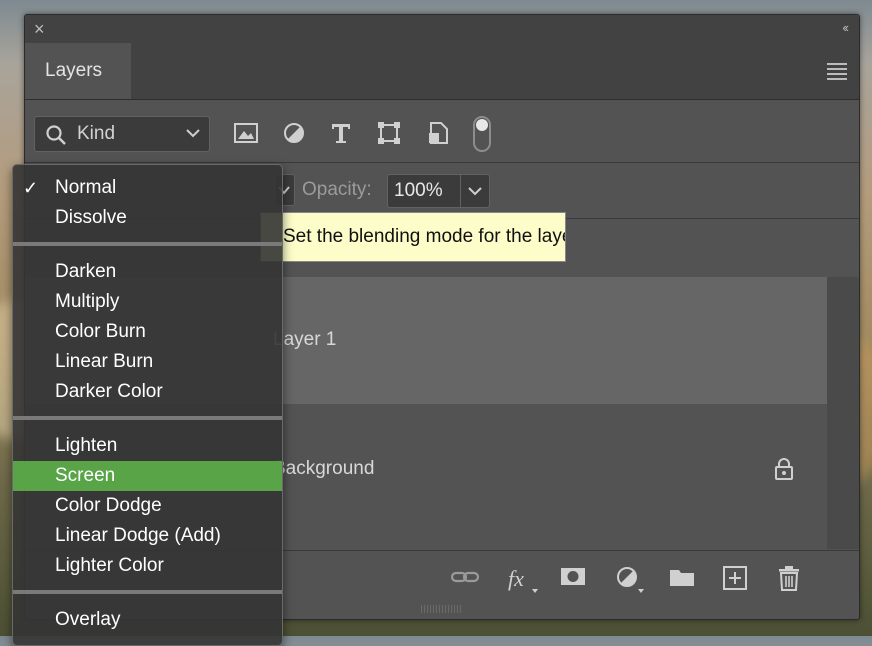 This screenshot has height=646, width=872. What do you see at coordinates (837, 73) in the screenshot?
I see `panel-menu-icon` at bounding box center [837, 73].